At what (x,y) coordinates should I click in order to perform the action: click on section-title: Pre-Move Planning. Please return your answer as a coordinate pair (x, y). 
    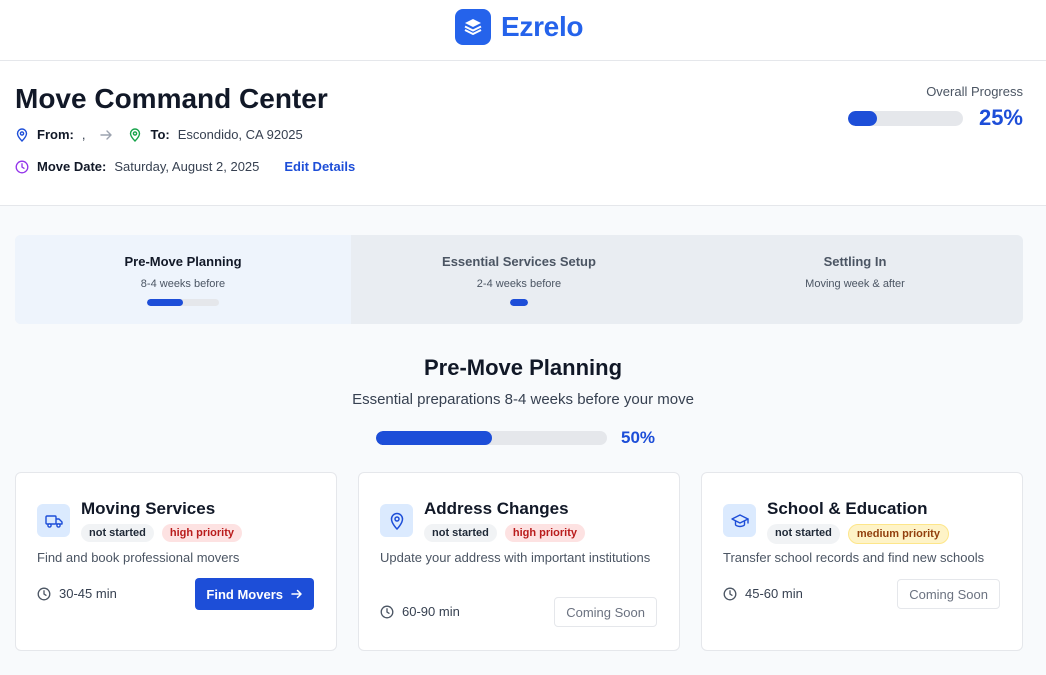
    Looking at the image, I should click on (523, 367).